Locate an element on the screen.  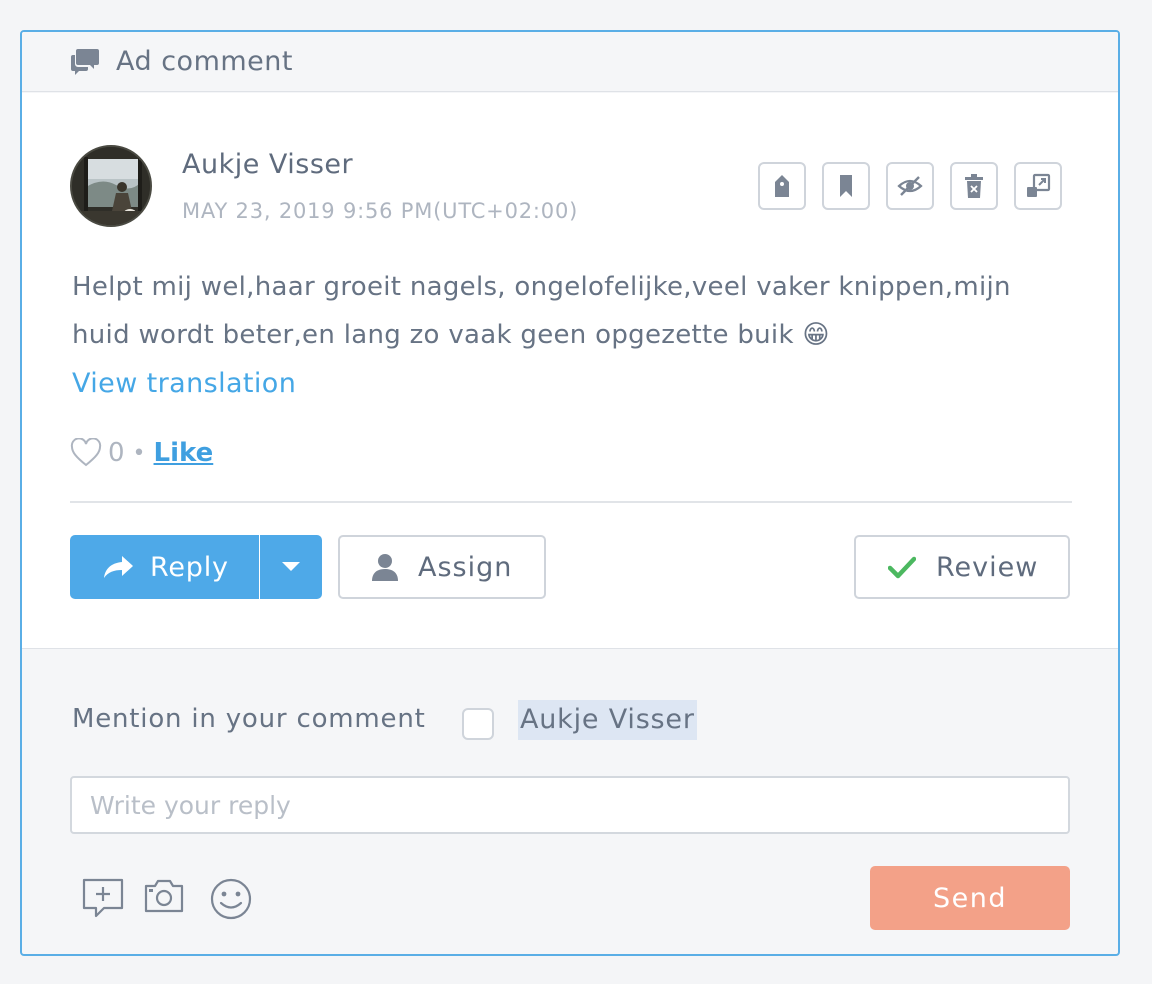
emoji-button is located at coordinates (231, 899).